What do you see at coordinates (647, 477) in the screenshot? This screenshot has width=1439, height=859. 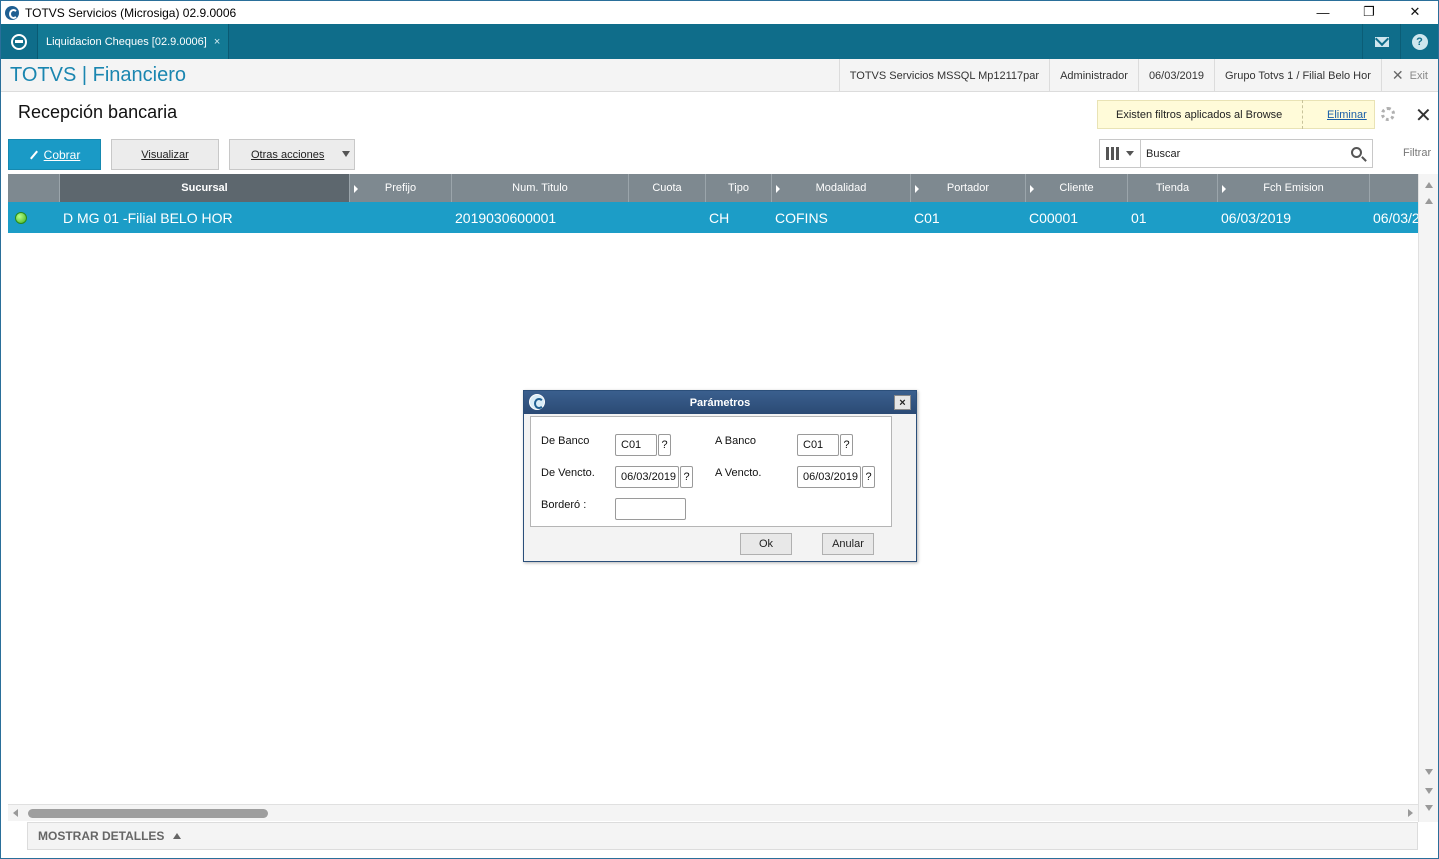 I see `de-vencto-field: 06/03/2019` at bounding box center [647, 477].